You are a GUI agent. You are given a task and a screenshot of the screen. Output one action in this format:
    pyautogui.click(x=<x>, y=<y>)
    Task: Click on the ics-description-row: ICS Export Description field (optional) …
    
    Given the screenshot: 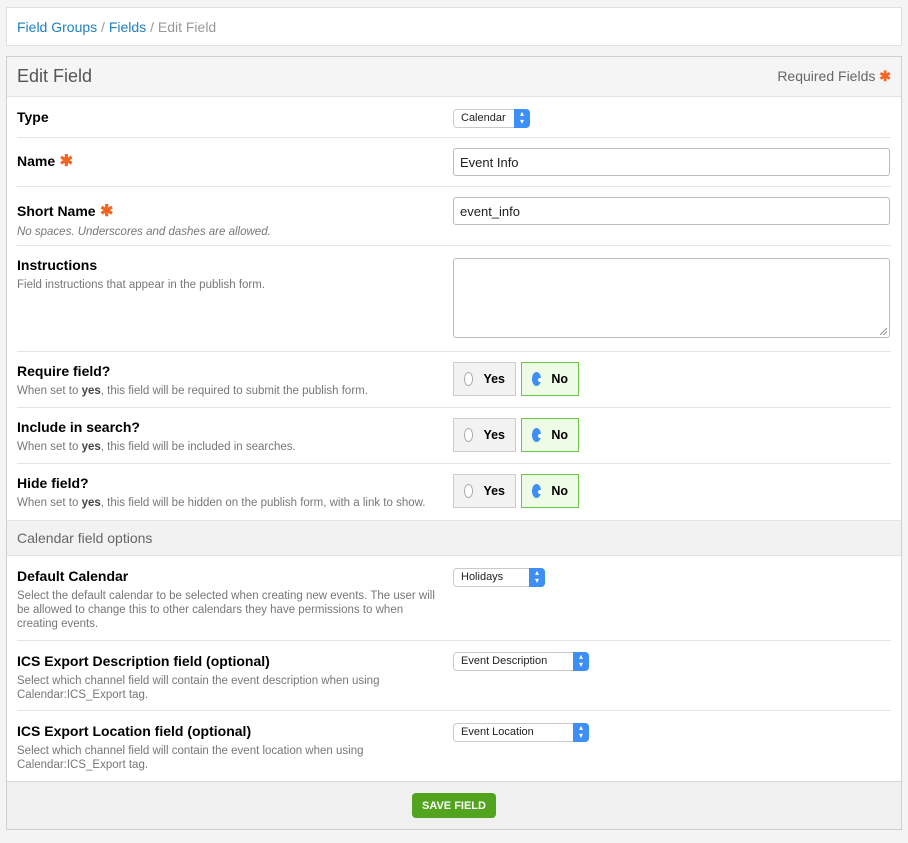 What is the action you would take?
    pyautogui.click(x=454, y=676)
    